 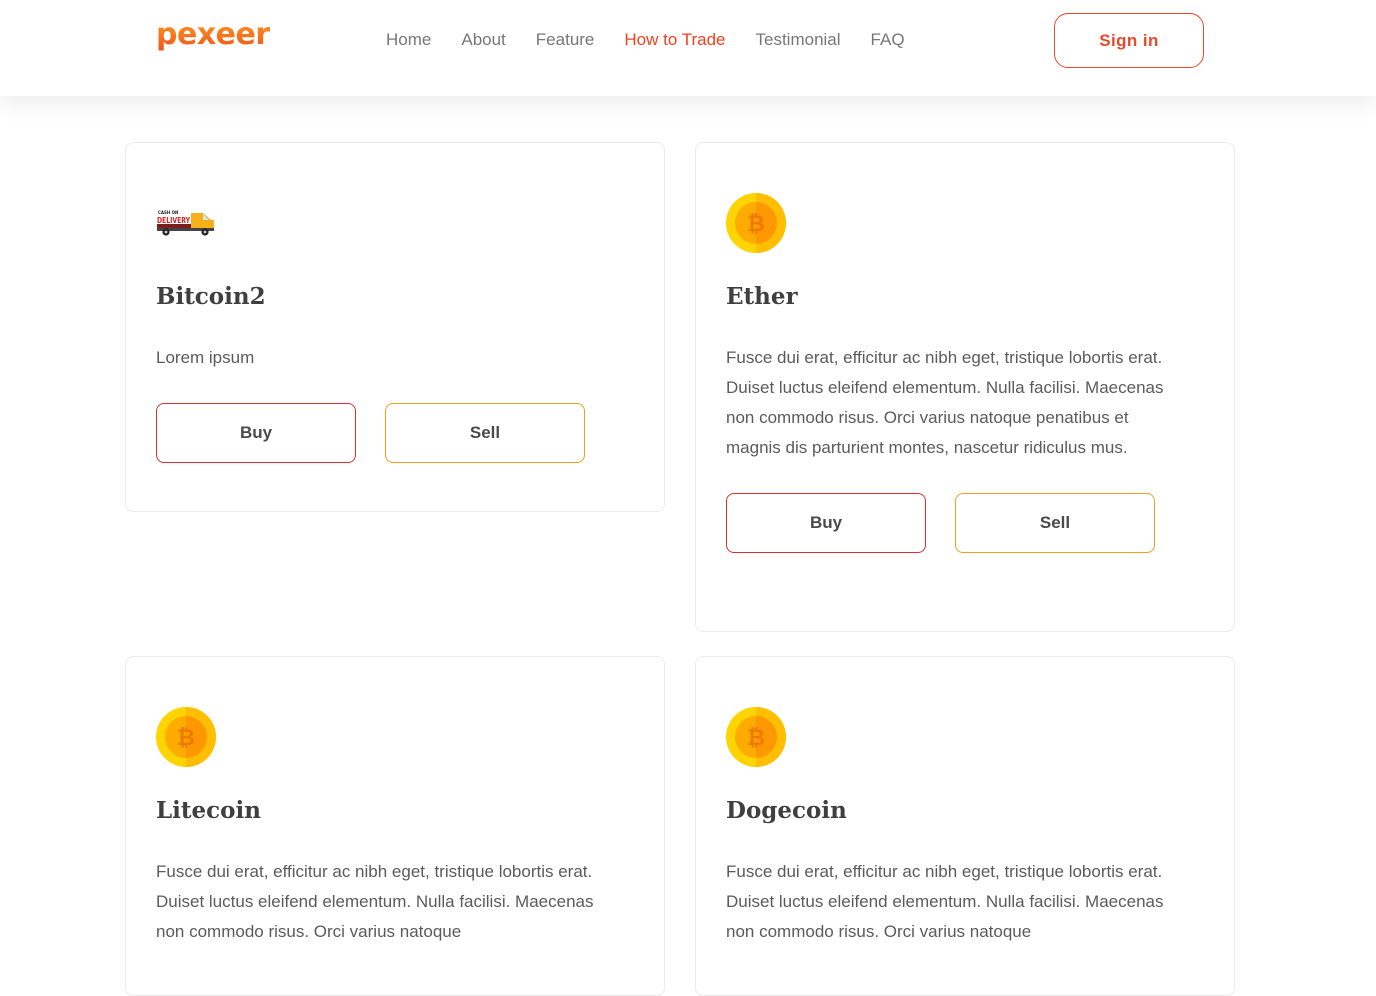 I want to click on coin-title: Bitcoin2, so click(x=211, y=296).